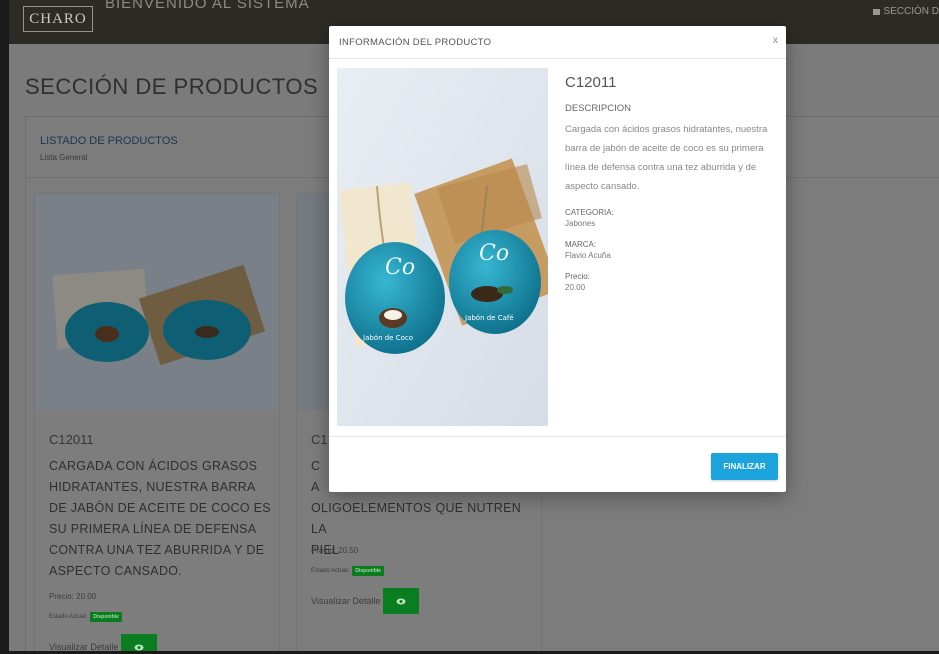  I want to click on modal-product-image: Co Jabón de Coco Co Jabón de Café, so click(442, 247).